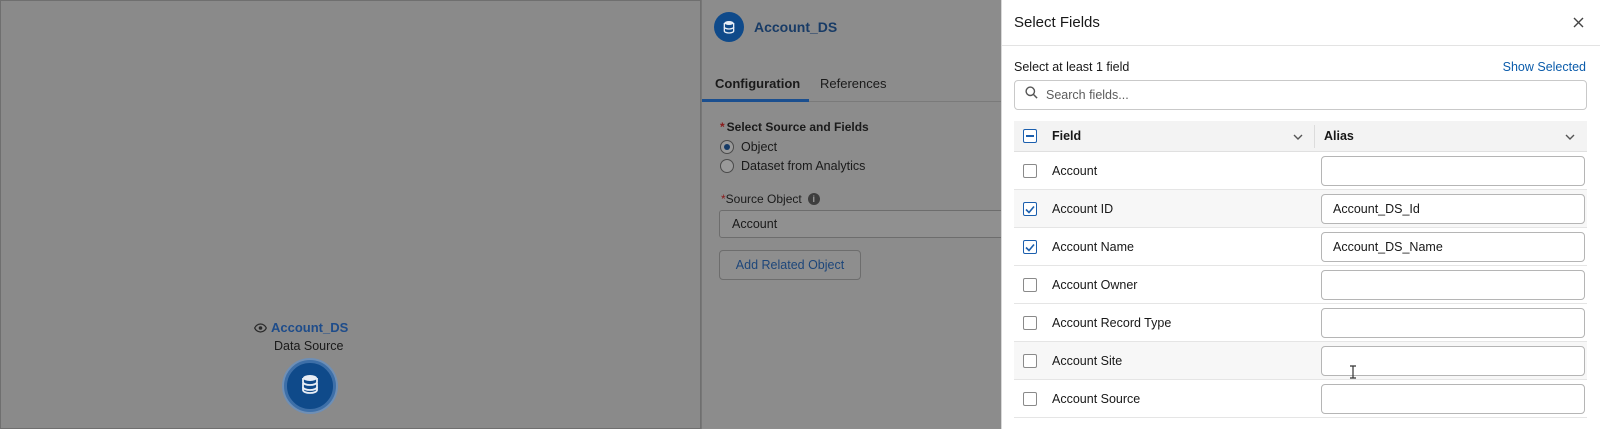  I want to click on node-label: Account_DS, so click(301, 327).